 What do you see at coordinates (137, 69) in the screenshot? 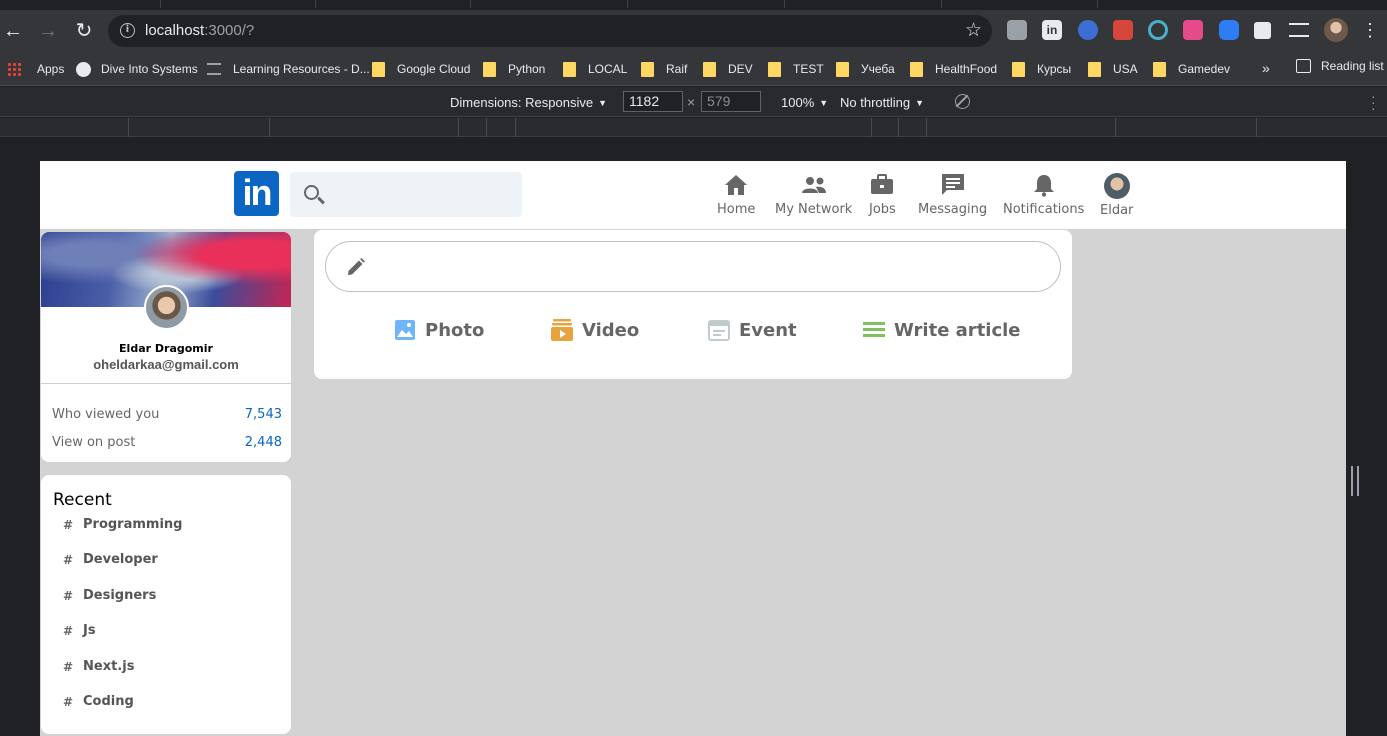
I see `bookmark-item: Dive Into Systems` at bounding box center [137, 69].